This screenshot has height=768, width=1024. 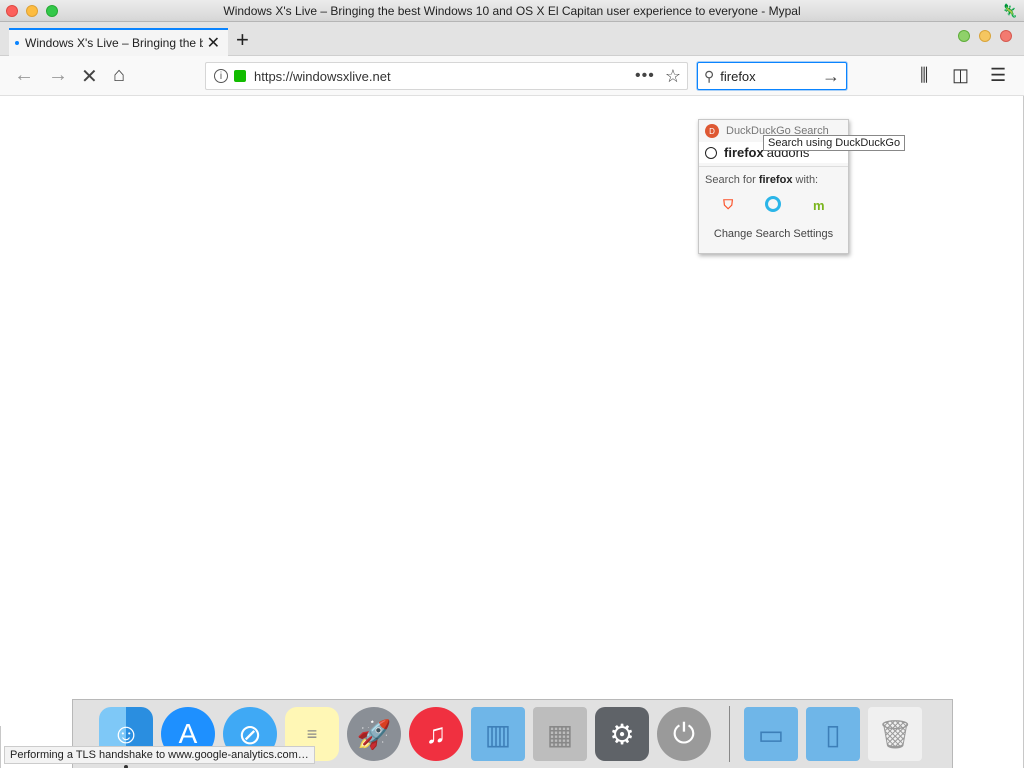 I want to click on app-icon: 🦎, so click(x=1009, y=10).